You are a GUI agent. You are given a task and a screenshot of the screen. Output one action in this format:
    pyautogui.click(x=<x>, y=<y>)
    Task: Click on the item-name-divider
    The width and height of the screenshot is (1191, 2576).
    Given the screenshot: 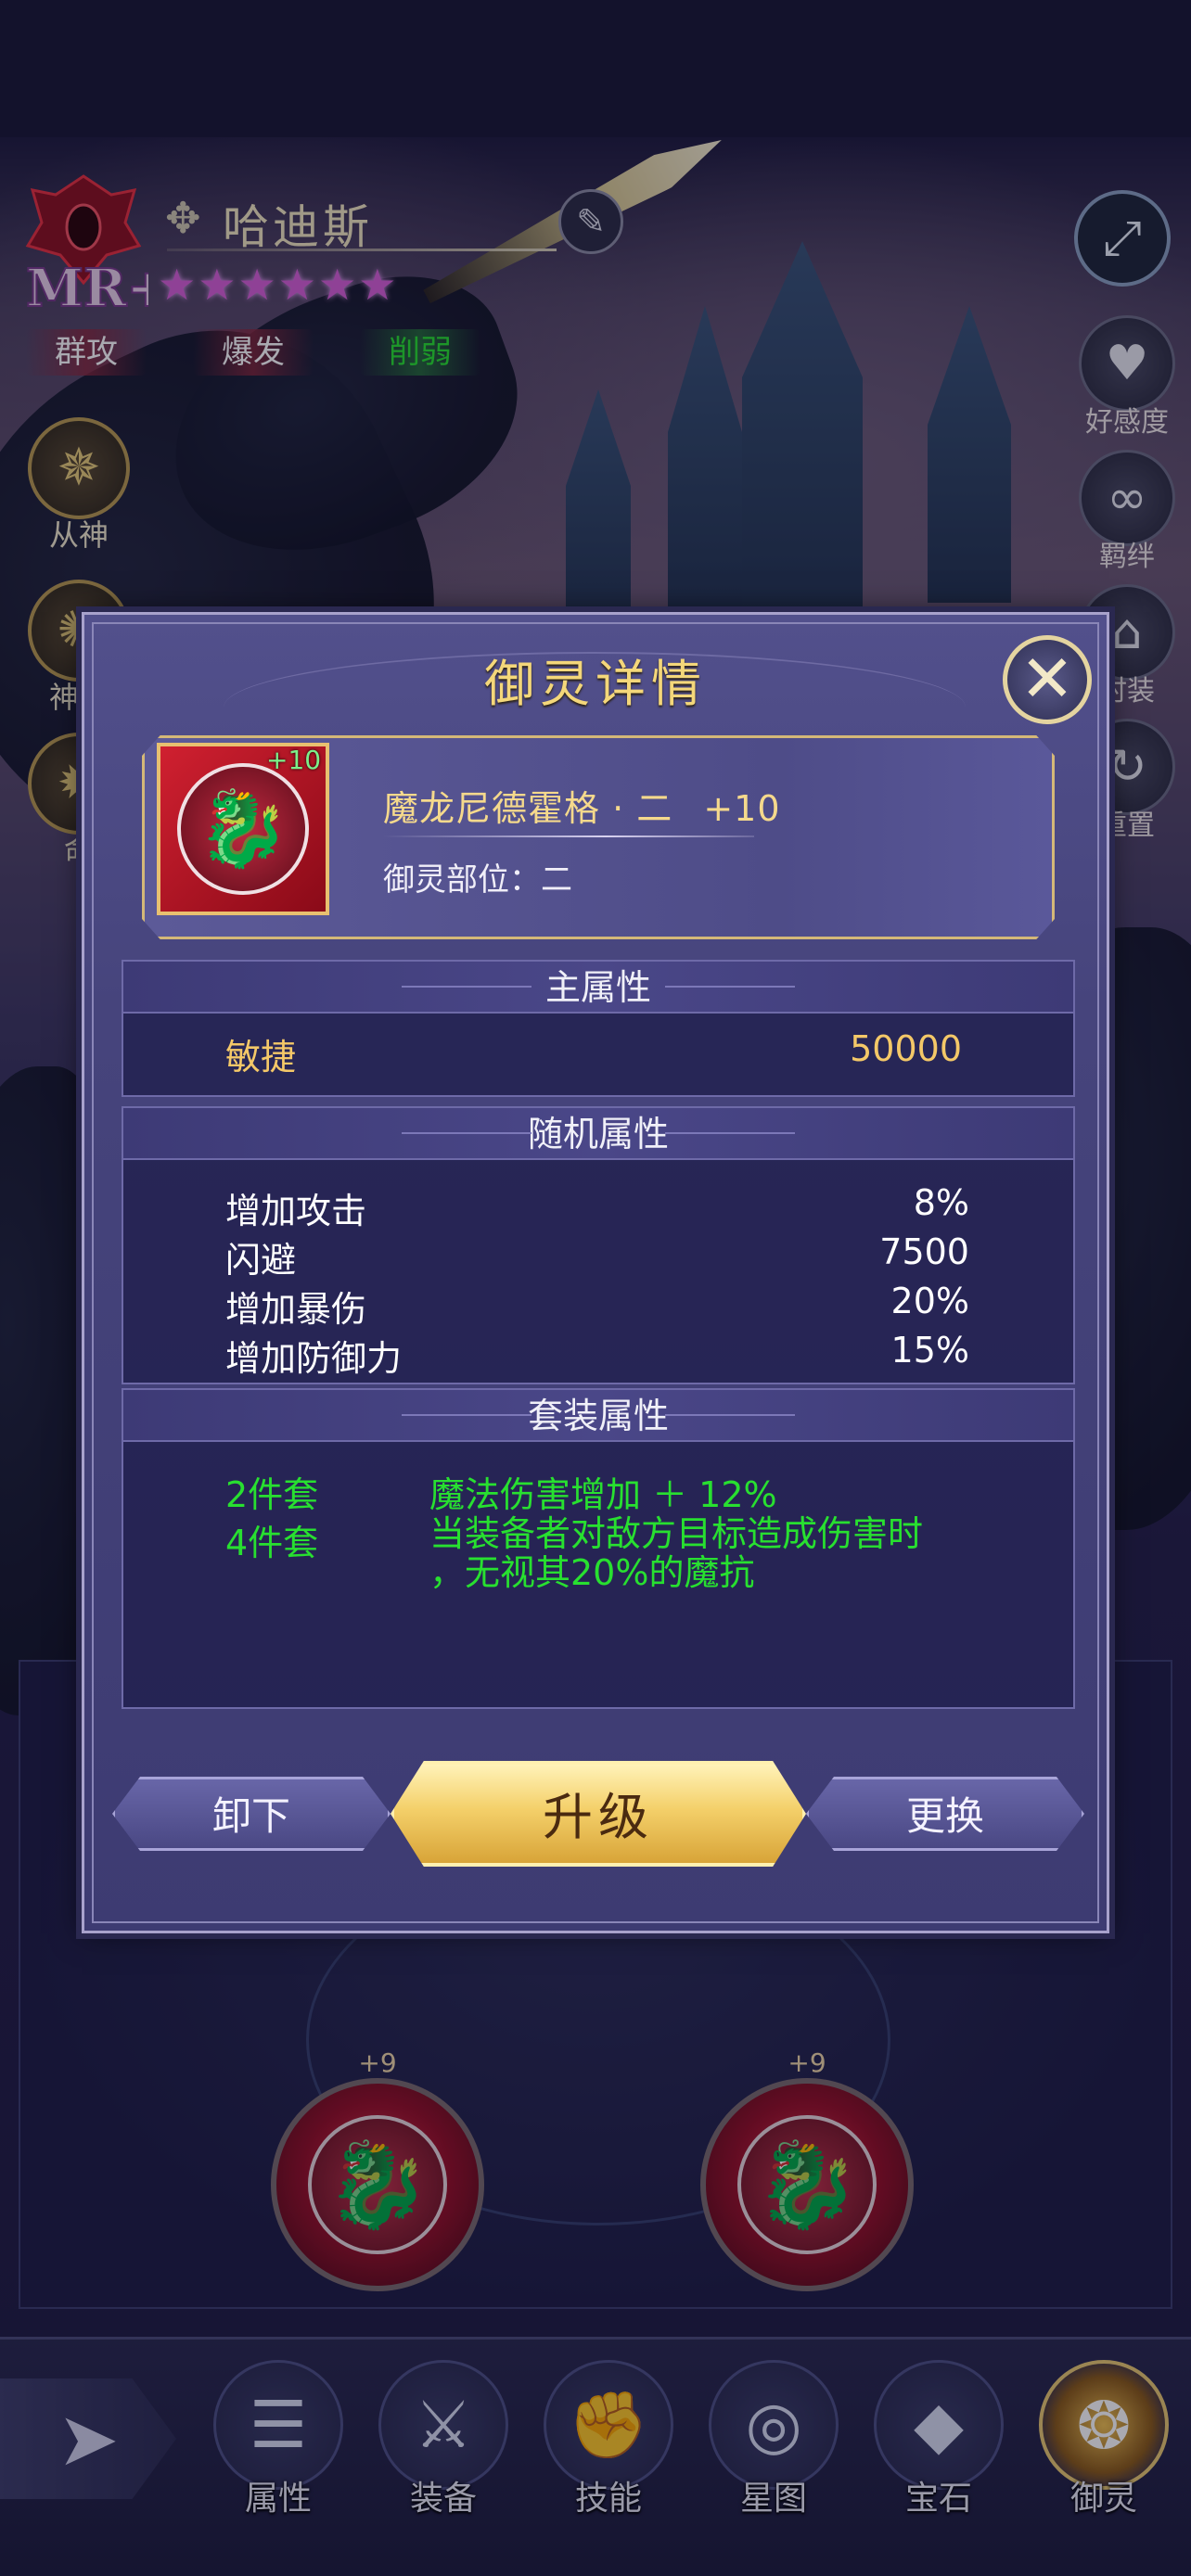 What is the action you would take?
    pyautogui.click(x=568, y=836)
    